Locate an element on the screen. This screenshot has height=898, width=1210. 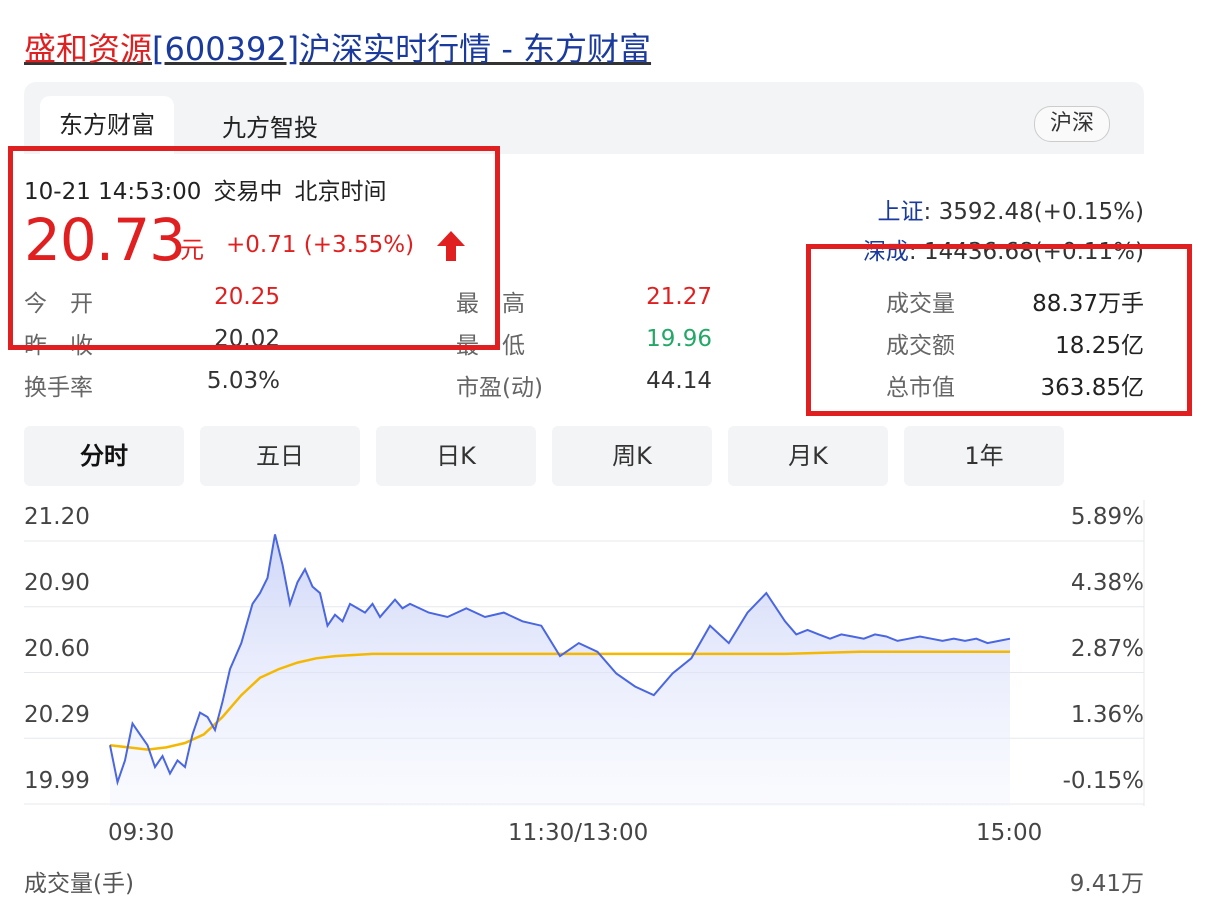
period-button-daily-k: 日K is located at coordinates (456, 456).